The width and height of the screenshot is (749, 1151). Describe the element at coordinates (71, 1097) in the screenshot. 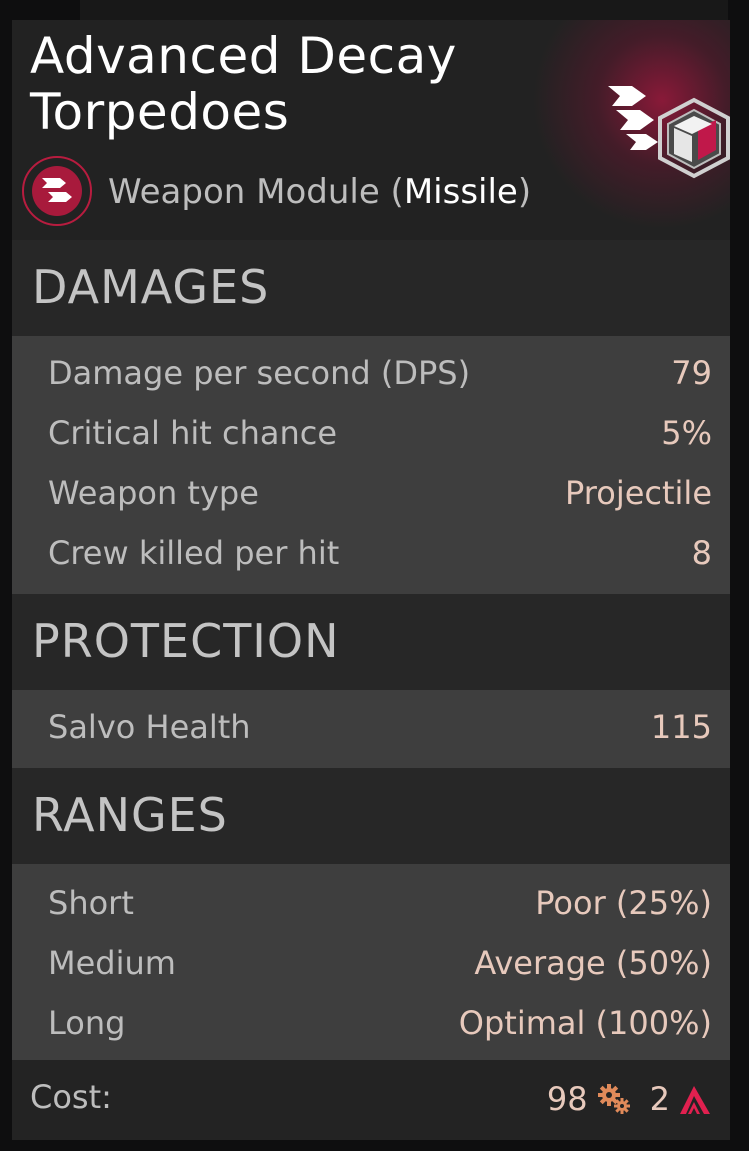

I see `cost-label: Cost:` at that location.